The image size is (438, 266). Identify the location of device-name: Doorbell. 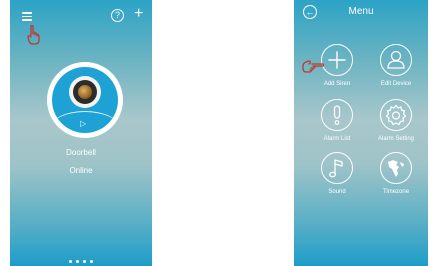
(81, 152).